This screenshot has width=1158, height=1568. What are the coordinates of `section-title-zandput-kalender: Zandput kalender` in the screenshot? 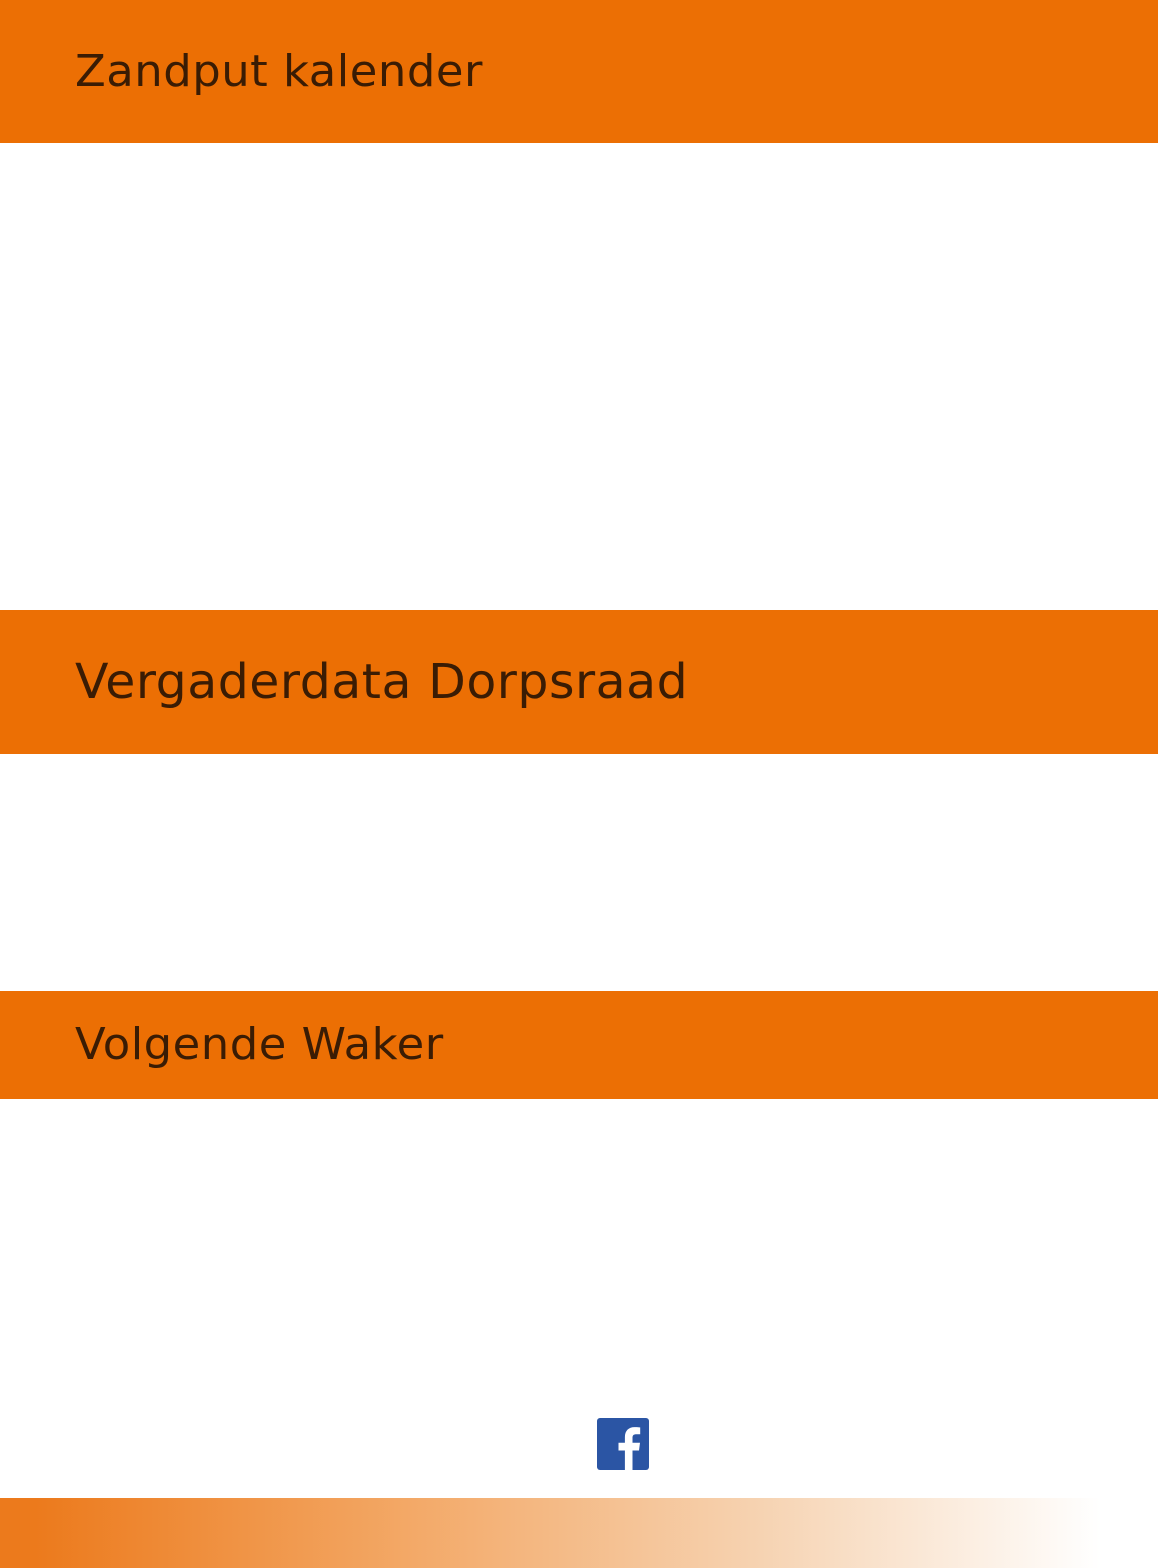 It's located at (279, 71).